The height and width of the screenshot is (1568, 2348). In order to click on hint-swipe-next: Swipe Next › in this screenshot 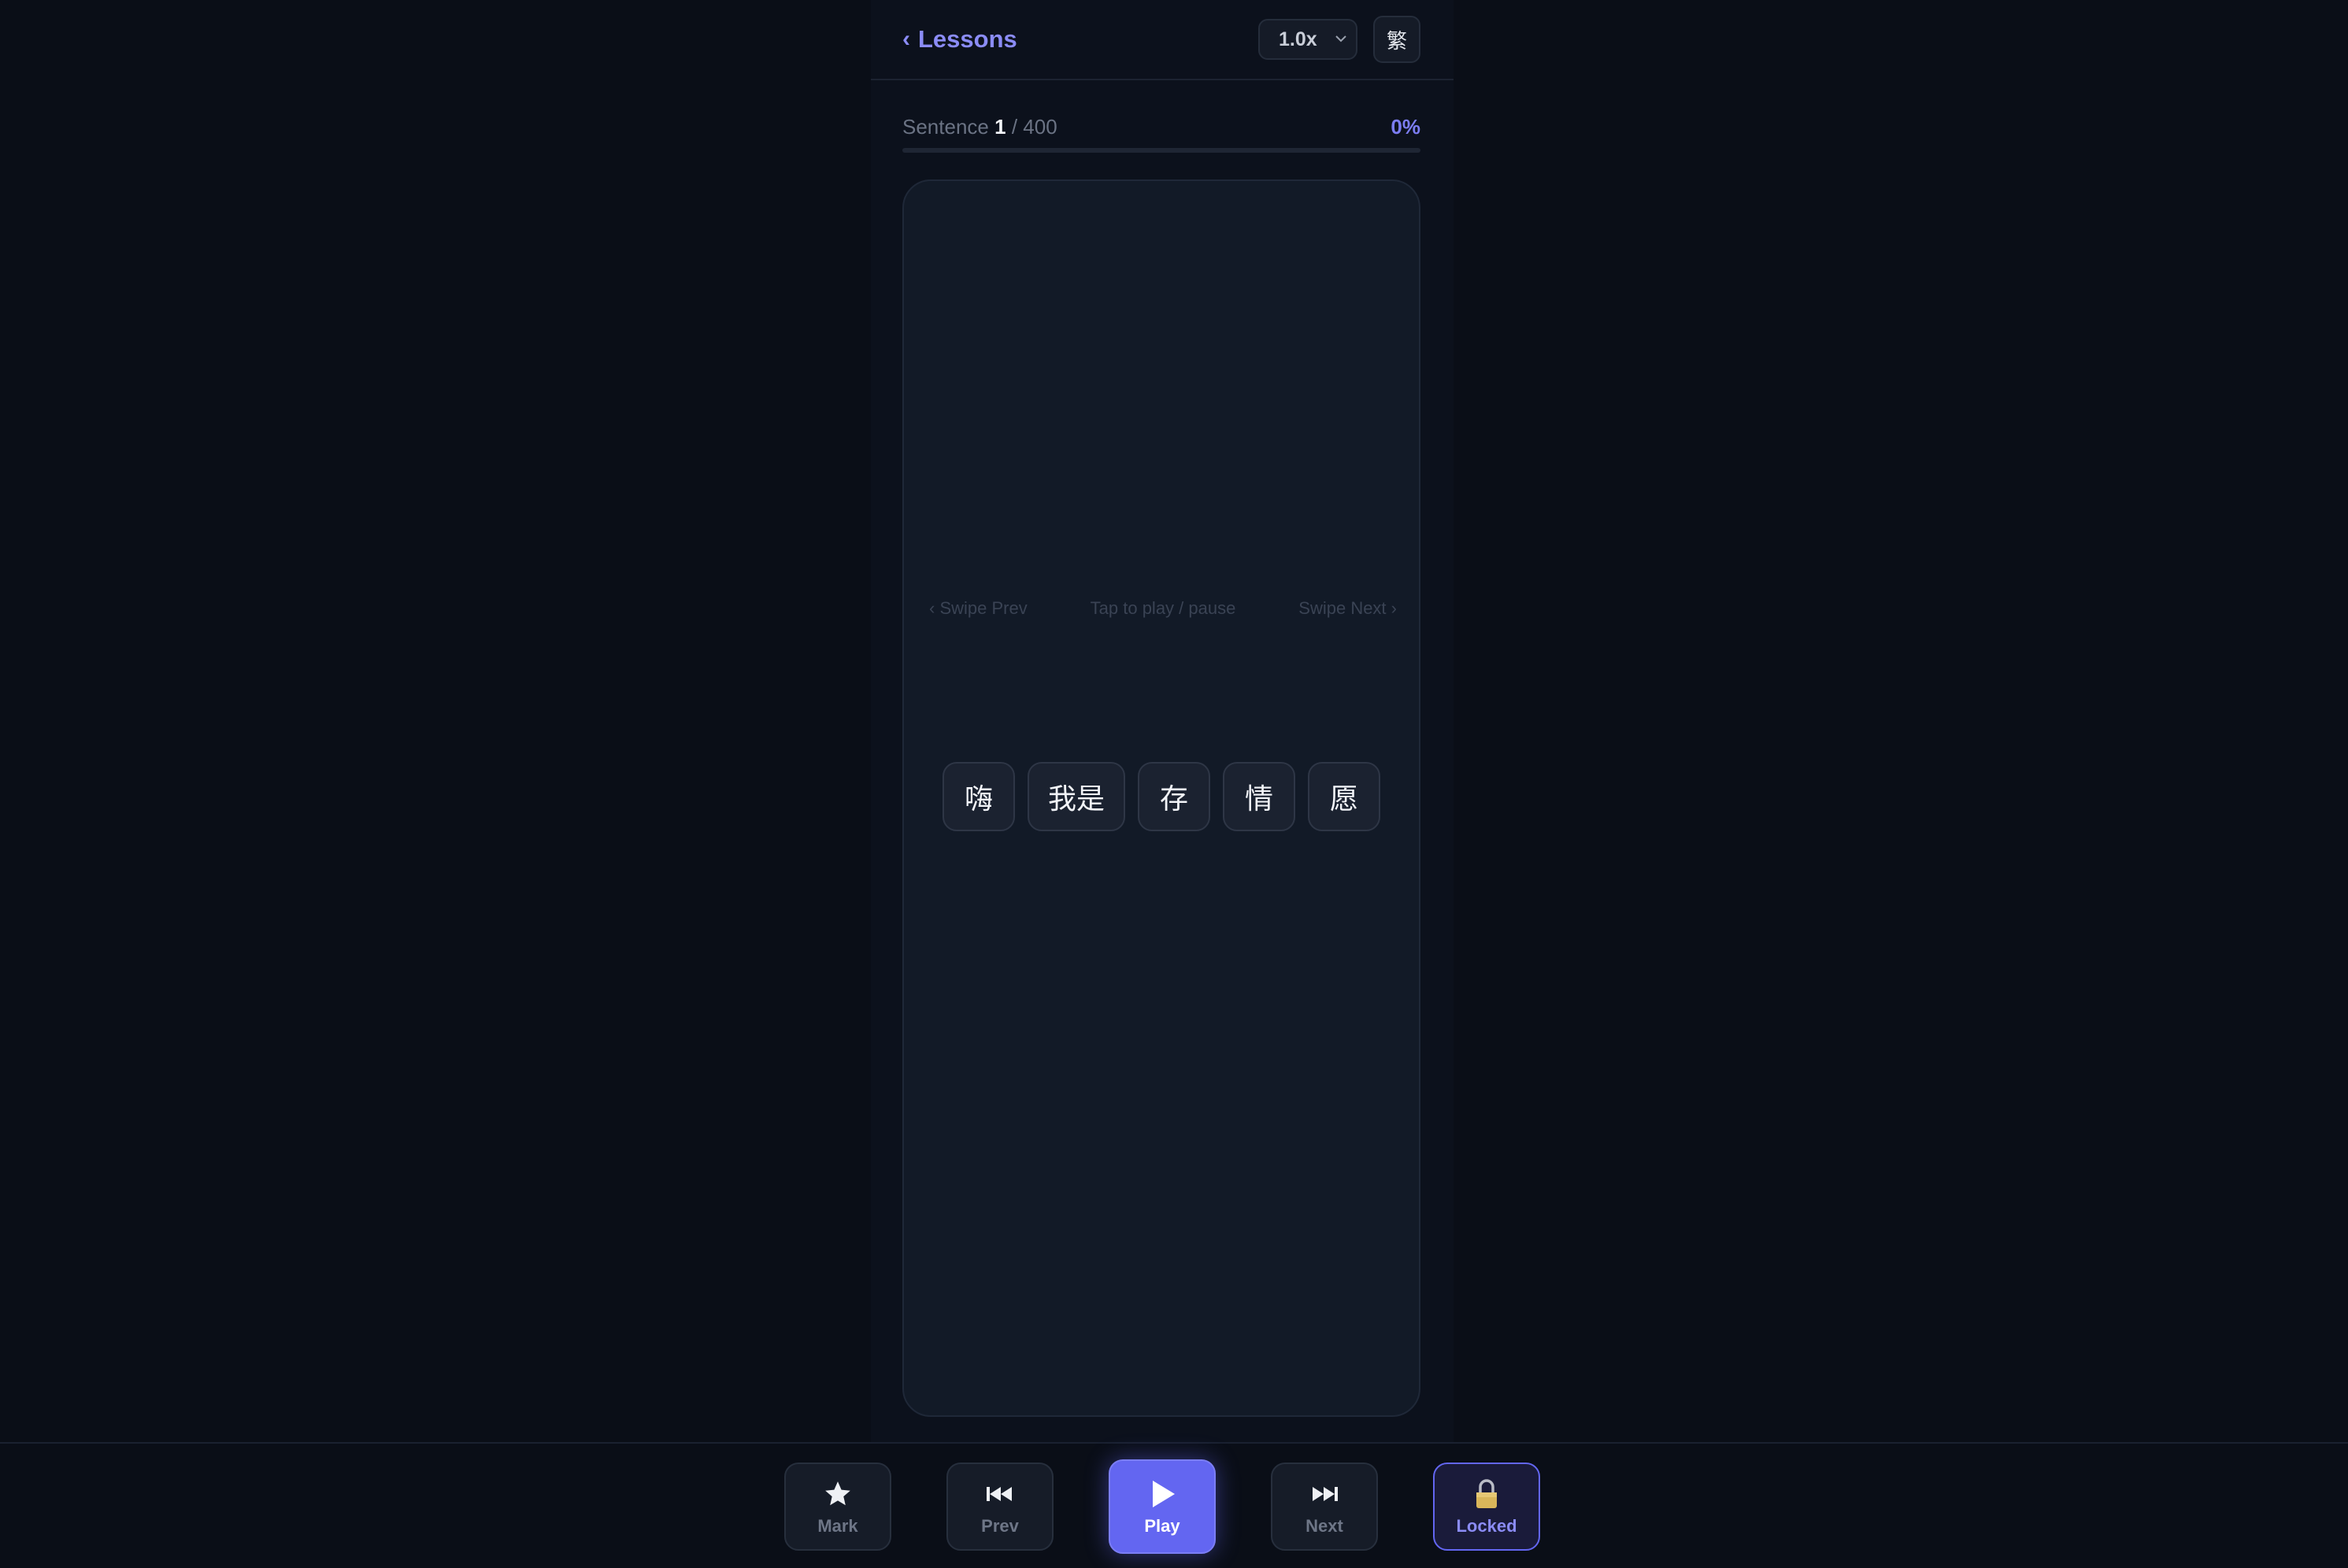, I will do `click(1347, 608)`.